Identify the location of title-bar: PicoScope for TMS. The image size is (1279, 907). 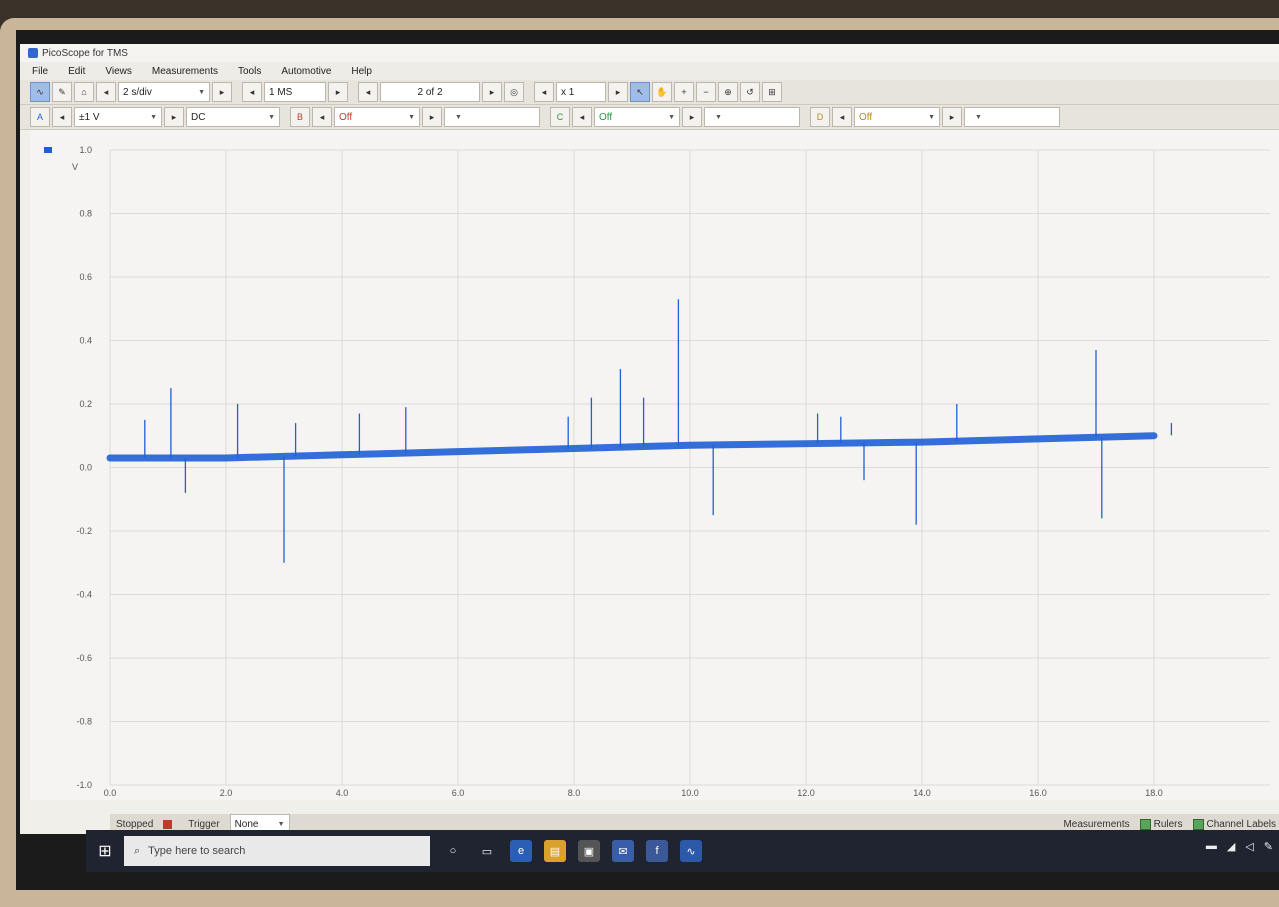
(649, 53).